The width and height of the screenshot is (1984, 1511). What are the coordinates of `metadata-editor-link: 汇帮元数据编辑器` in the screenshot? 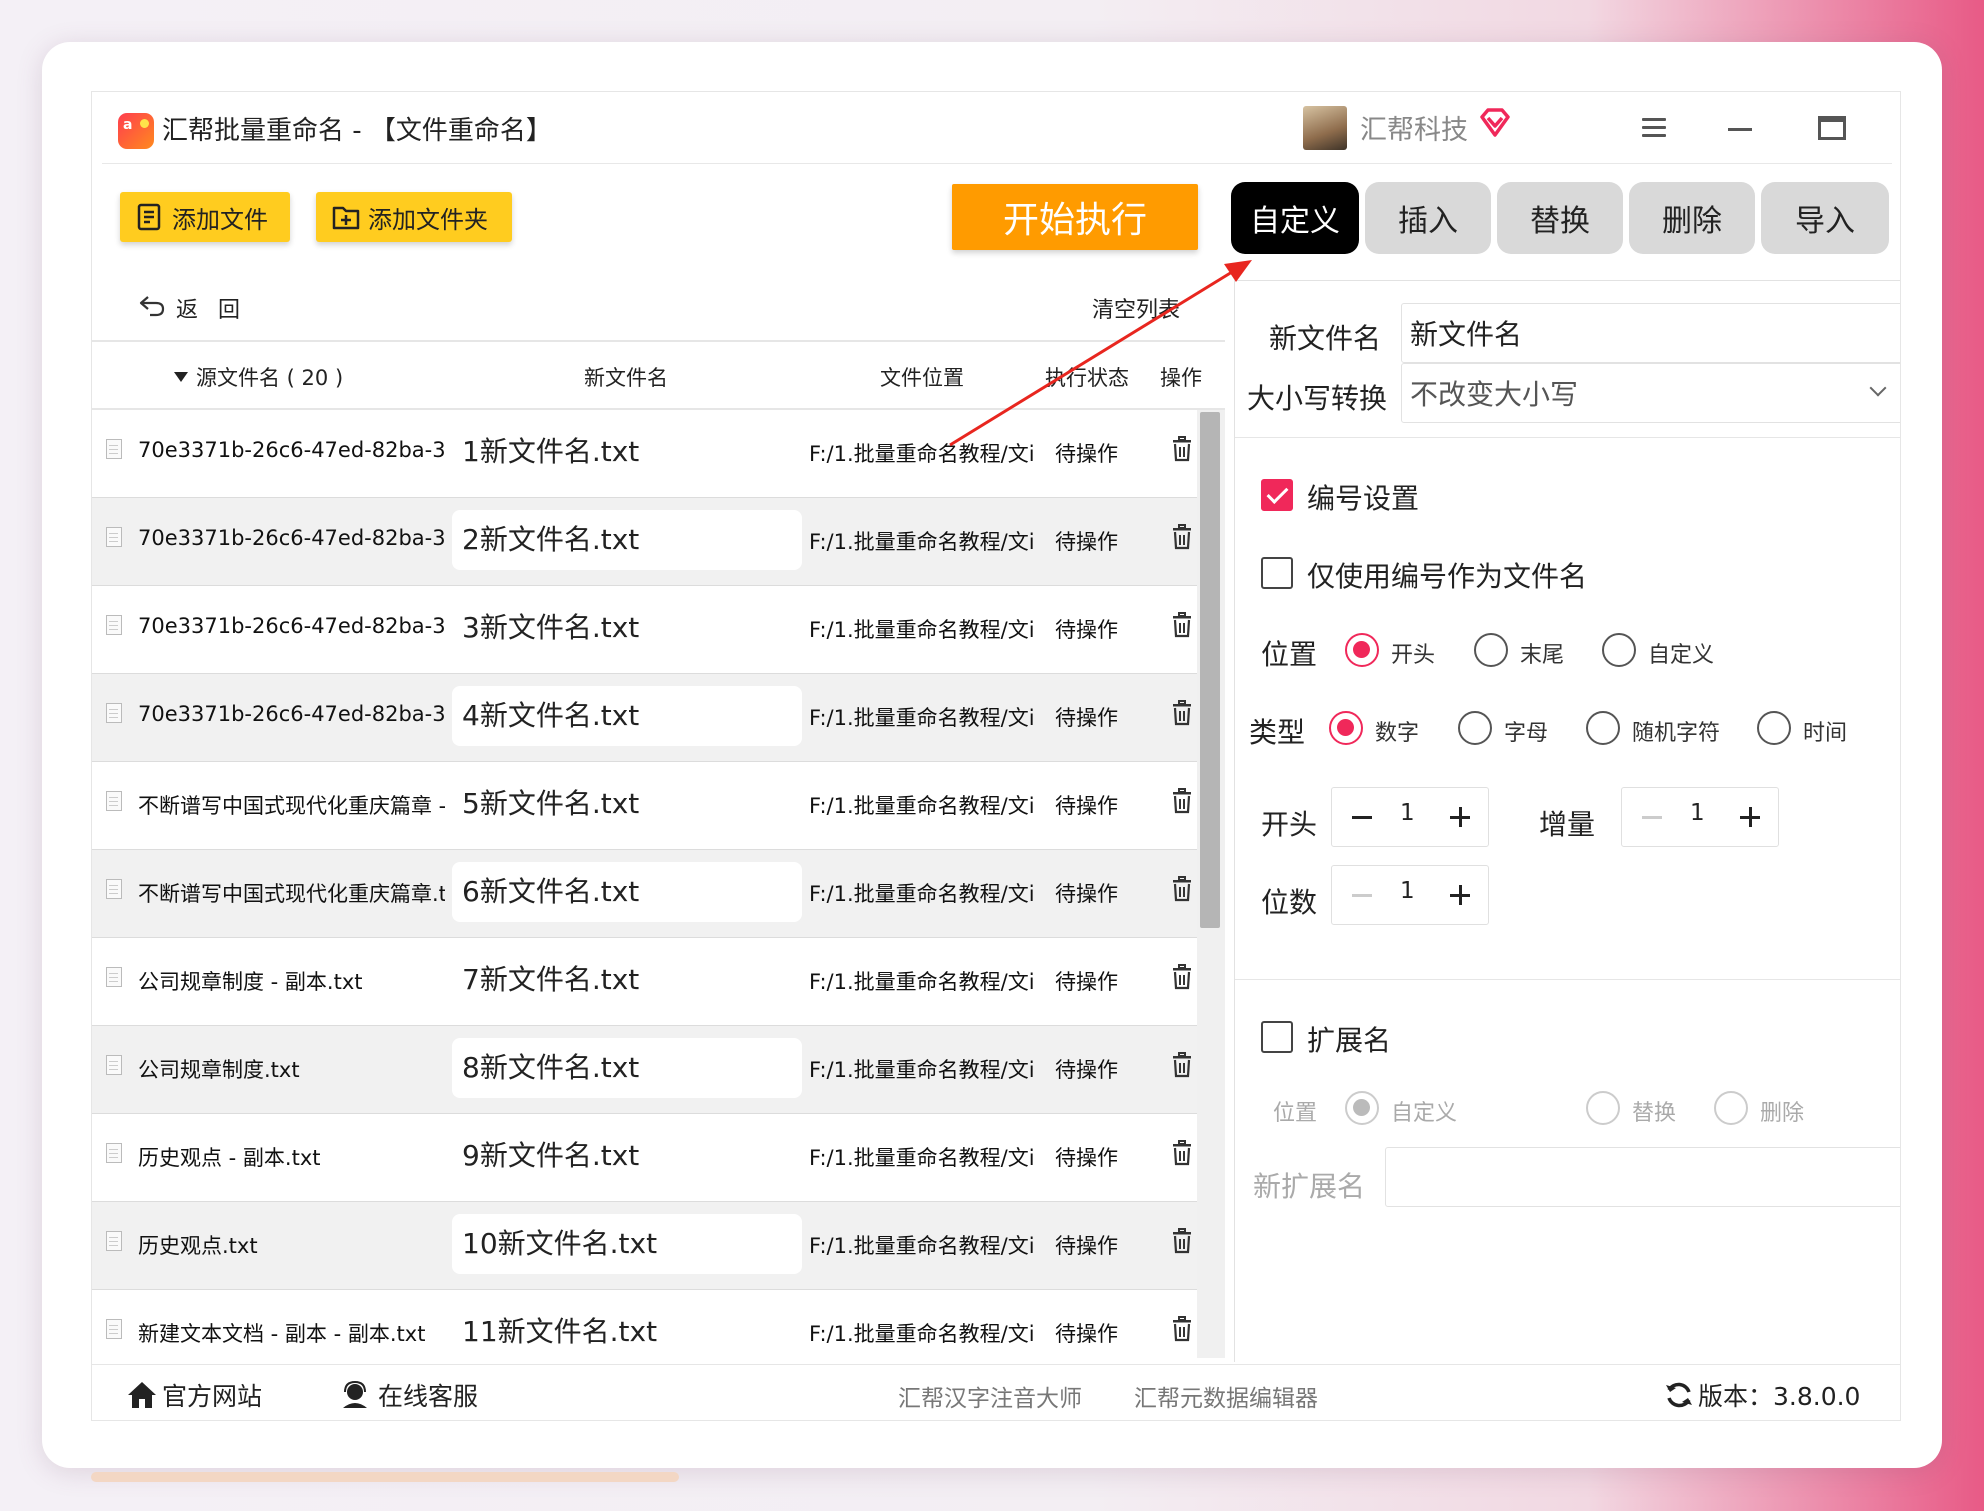 It's located at (1226, 1396).